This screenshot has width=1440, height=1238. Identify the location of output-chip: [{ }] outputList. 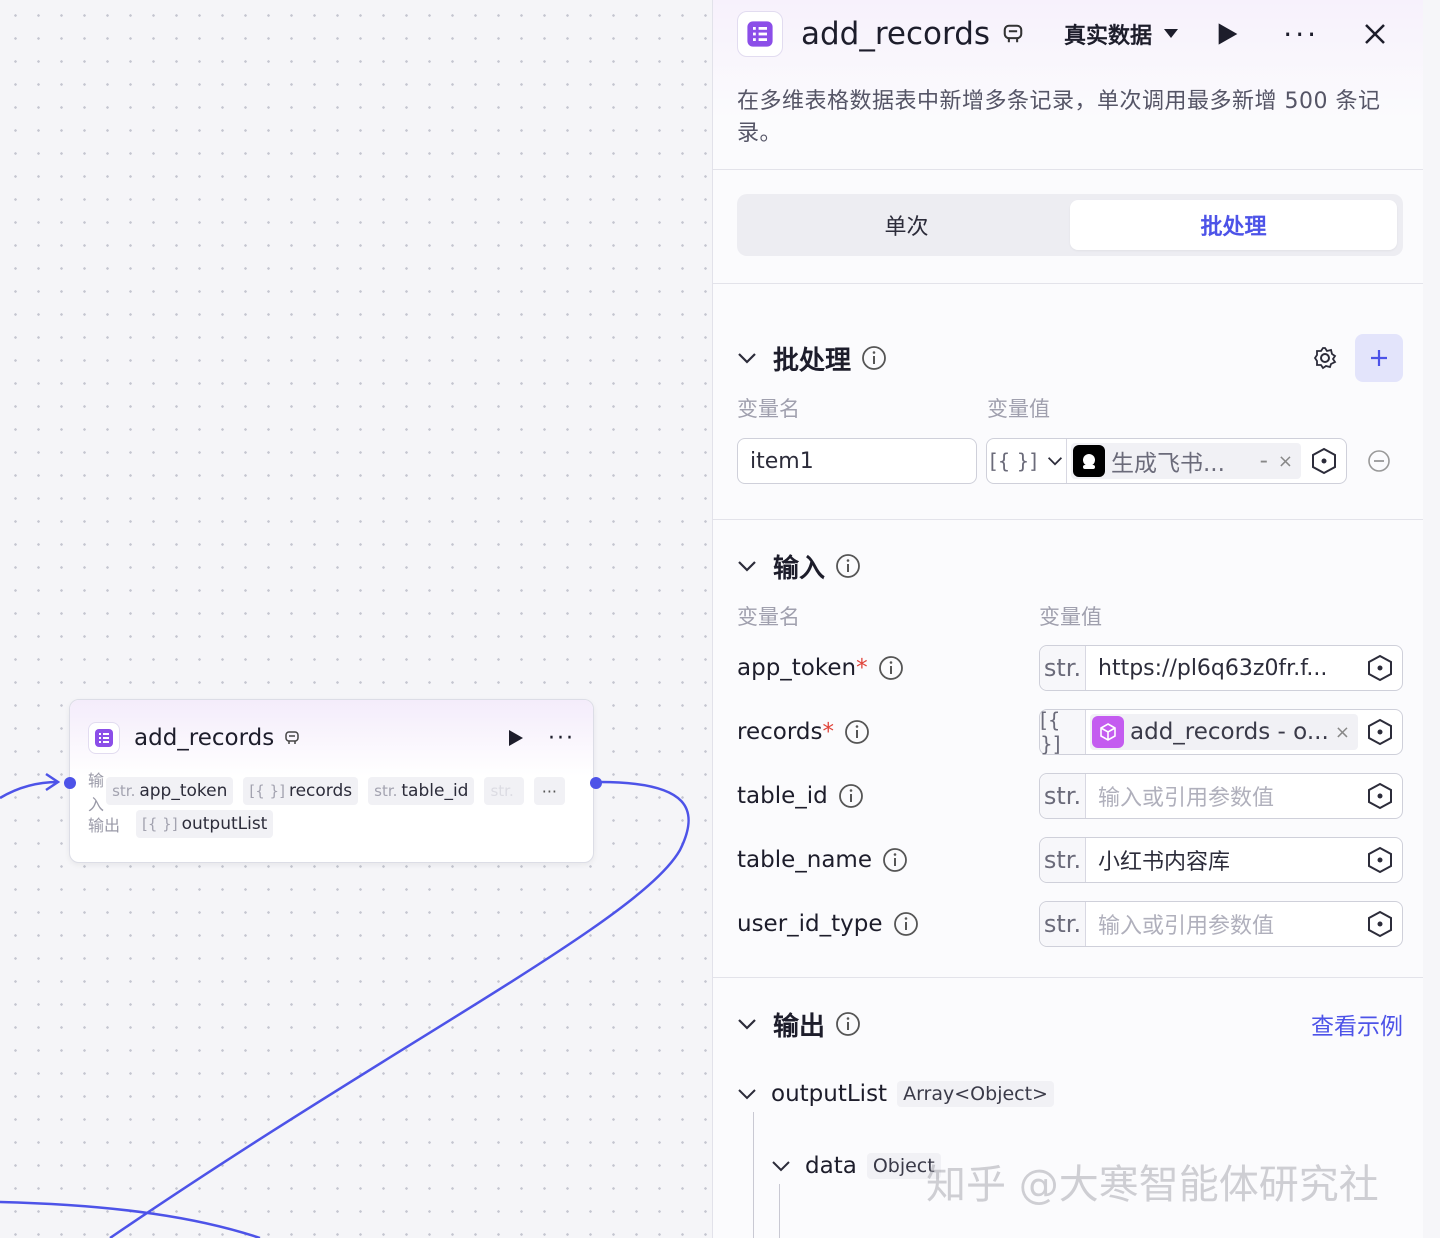
(205, 824).